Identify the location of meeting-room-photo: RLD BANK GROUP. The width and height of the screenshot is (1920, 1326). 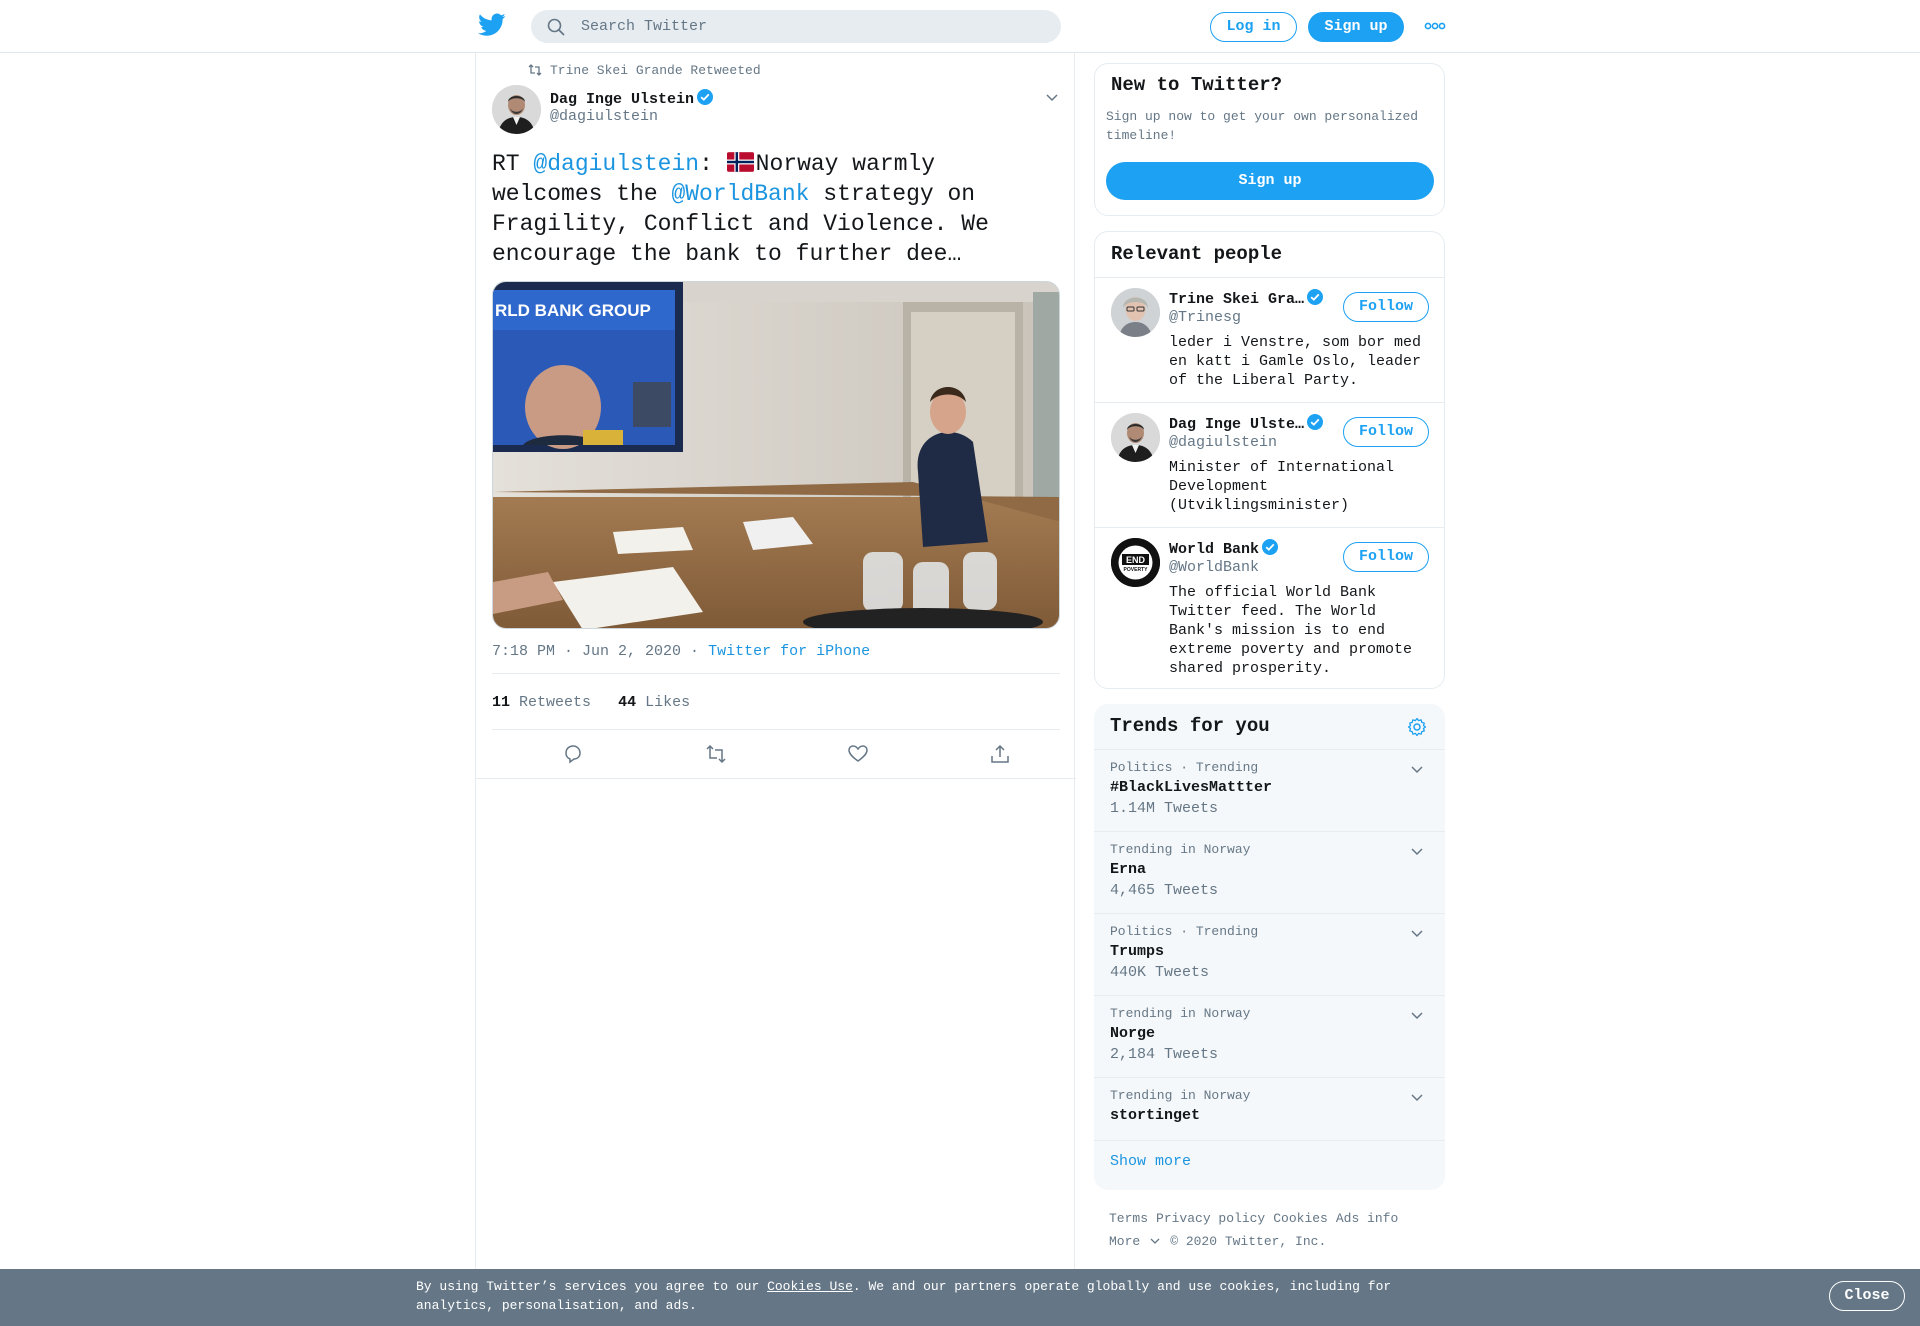
(776, 455).